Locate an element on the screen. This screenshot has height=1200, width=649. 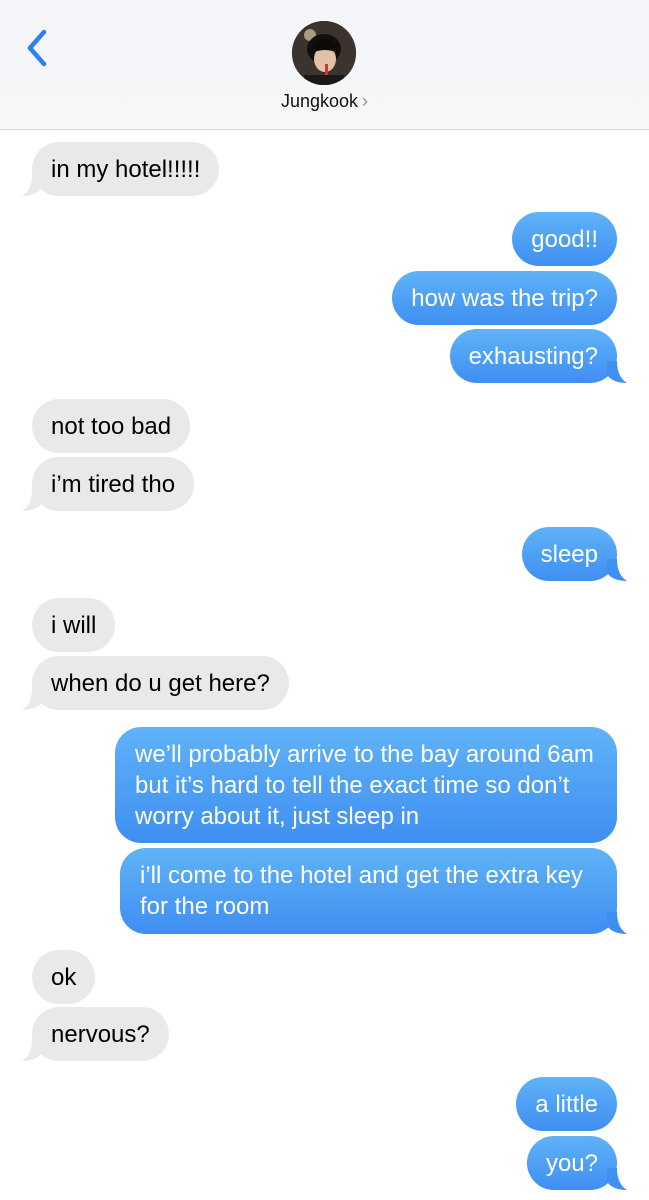
message-bubble-outgoing: you? is located at coordinates (571, 1163).